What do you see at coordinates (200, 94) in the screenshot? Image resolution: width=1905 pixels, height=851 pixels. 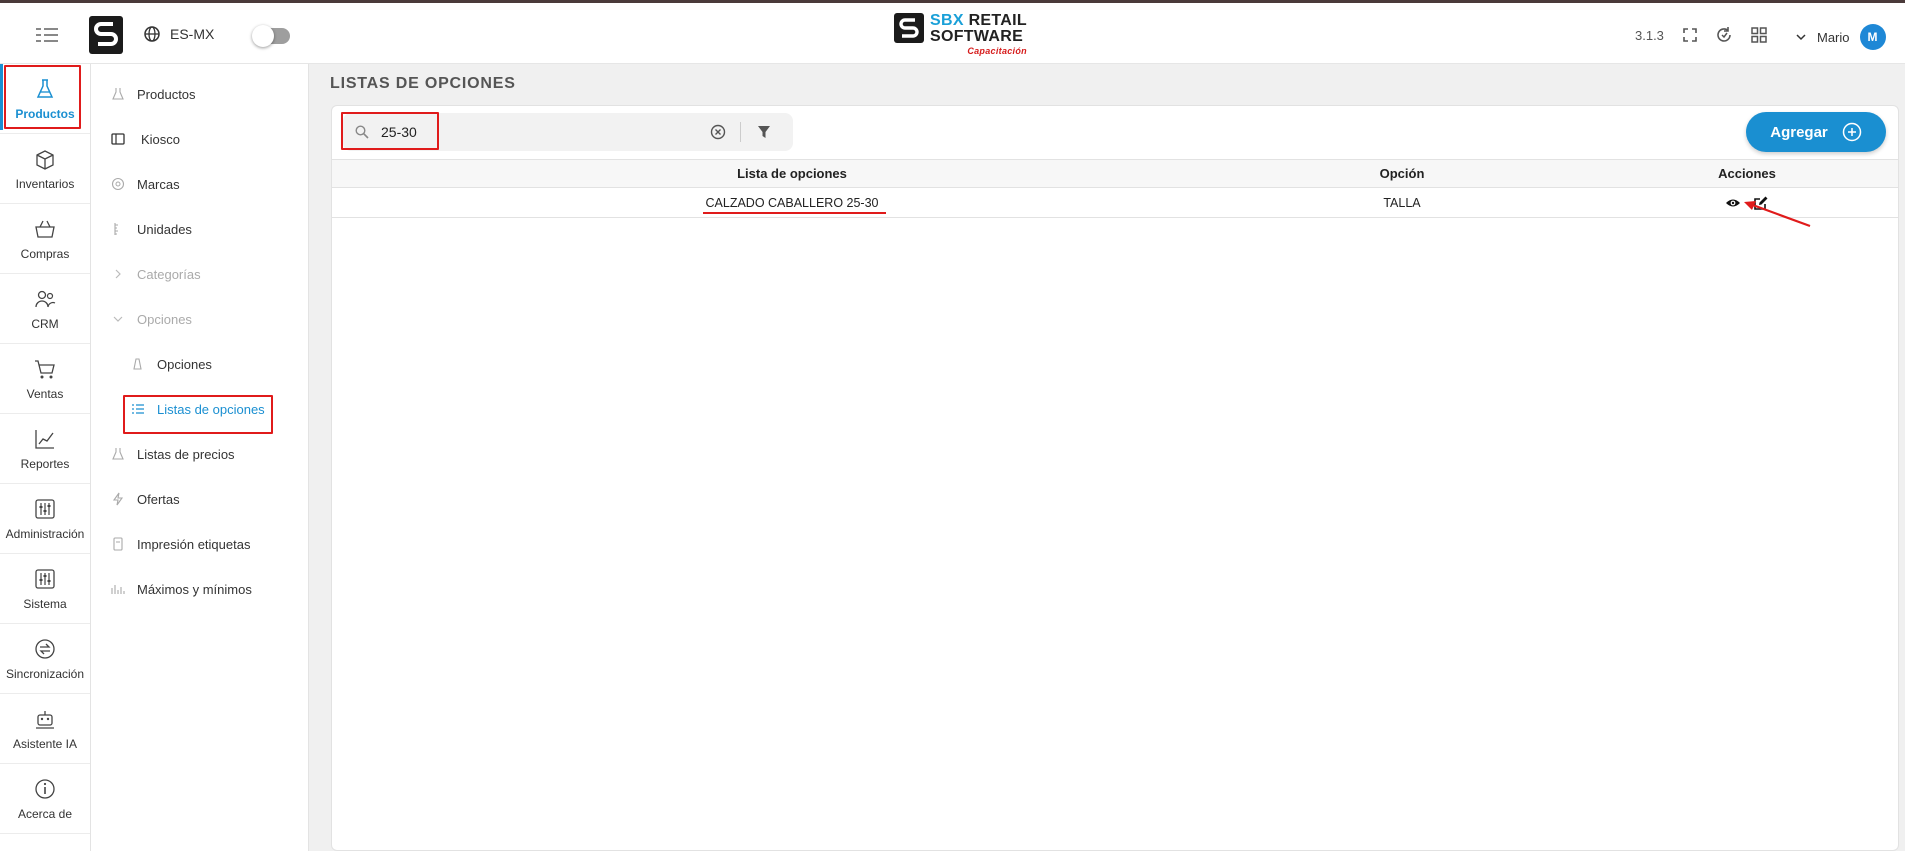 I see `submenu-item-productos: Productos` at bounding box center [200, 94].